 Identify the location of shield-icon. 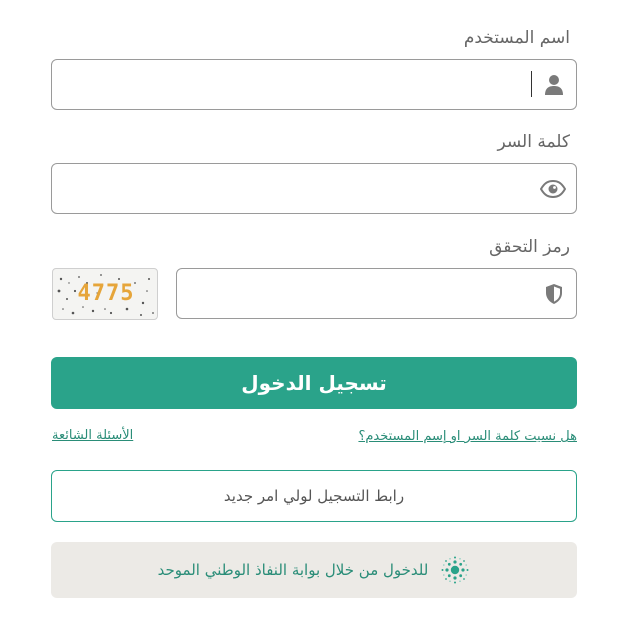
(554, 294).